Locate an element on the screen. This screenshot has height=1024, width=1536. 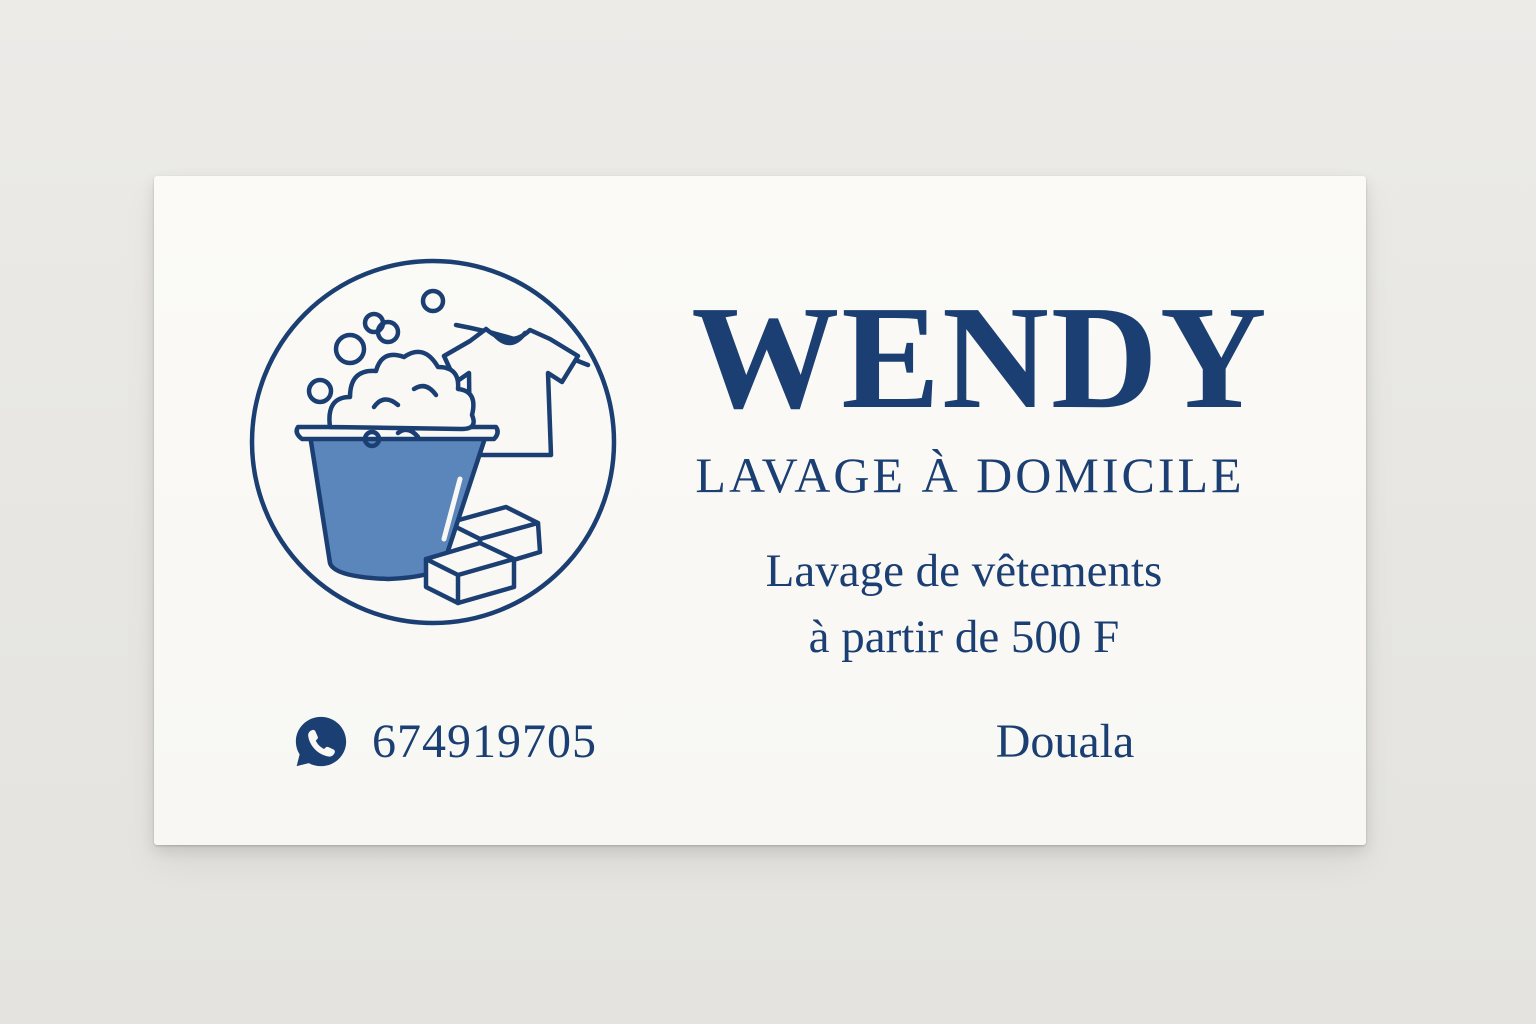
laundry-logo is located at coordinates (433, 442).